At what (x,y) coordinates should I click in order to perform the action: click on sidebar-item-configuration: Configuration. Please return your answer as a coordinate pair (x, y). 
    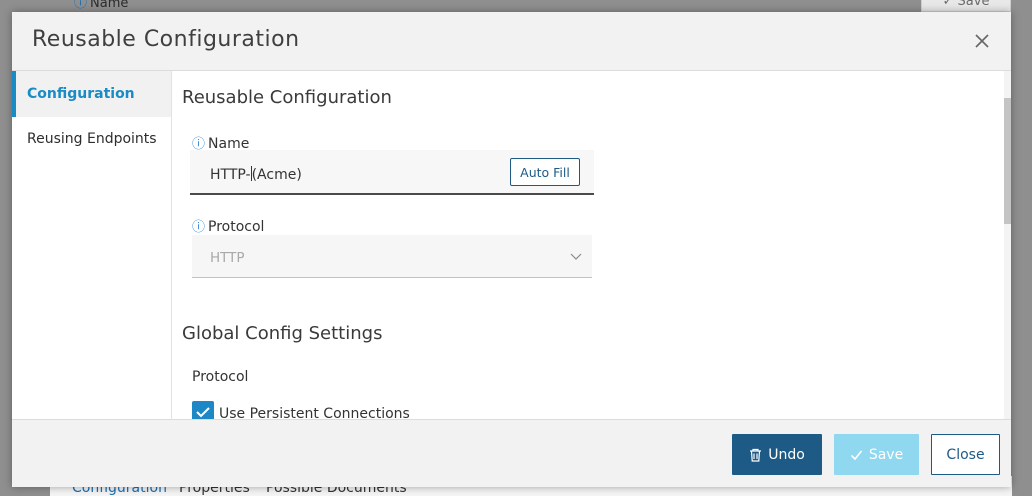
    Looking at the image, I should click on (91, 94).